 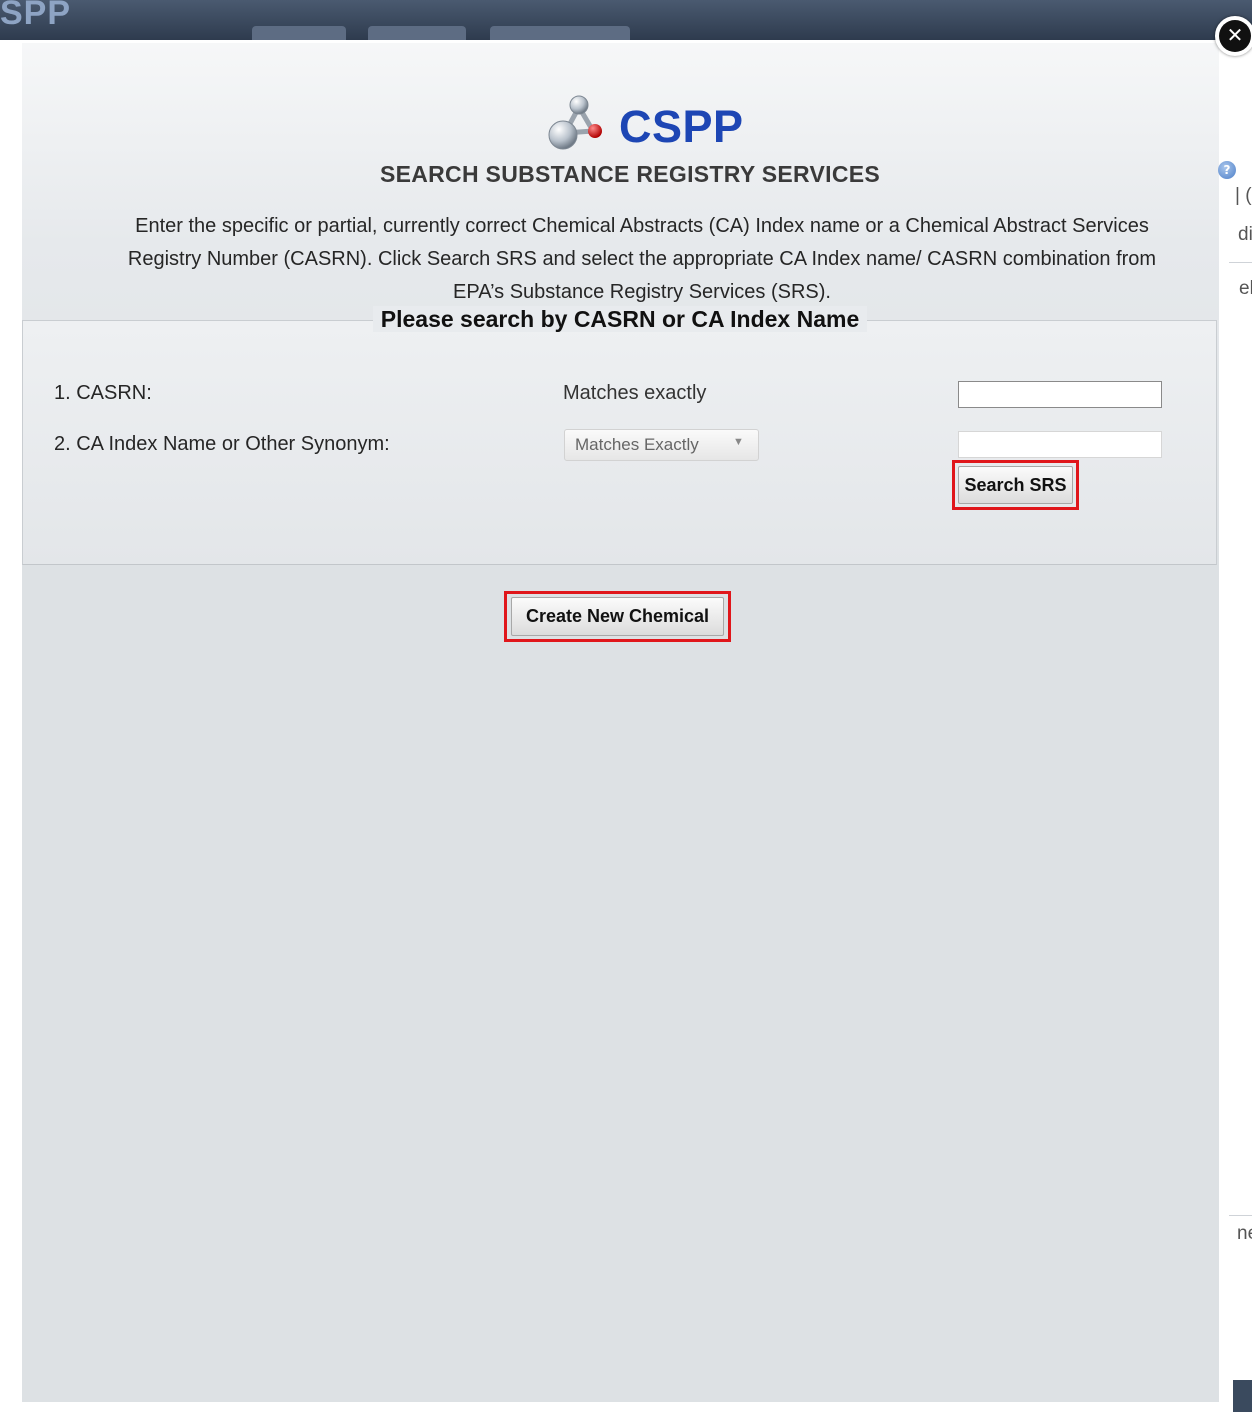 I want to click on search-fieldset-legend: Please search by CASRN or CA Index Name, so click(x=620, y=319).